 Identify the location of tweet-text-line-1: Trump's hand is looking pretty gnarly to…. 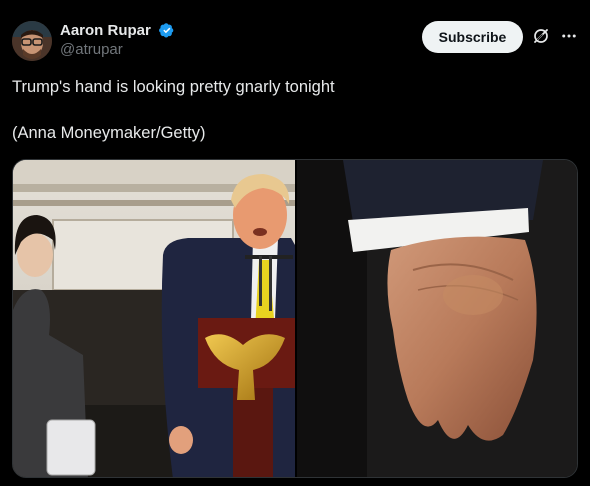
(173, 87).